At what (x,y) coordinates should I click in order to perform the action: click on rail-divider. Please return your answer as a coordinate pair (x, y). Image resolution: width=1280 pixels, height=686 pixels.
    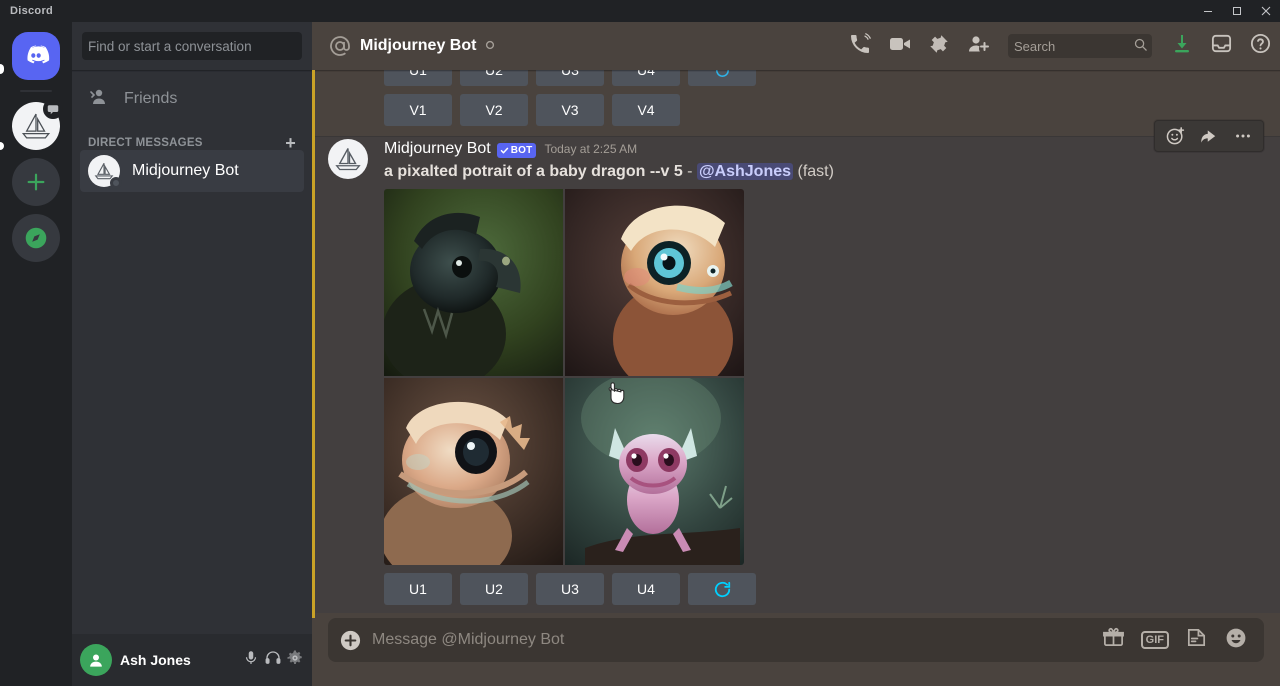
    Looking at the image, I should click on (36, 91).